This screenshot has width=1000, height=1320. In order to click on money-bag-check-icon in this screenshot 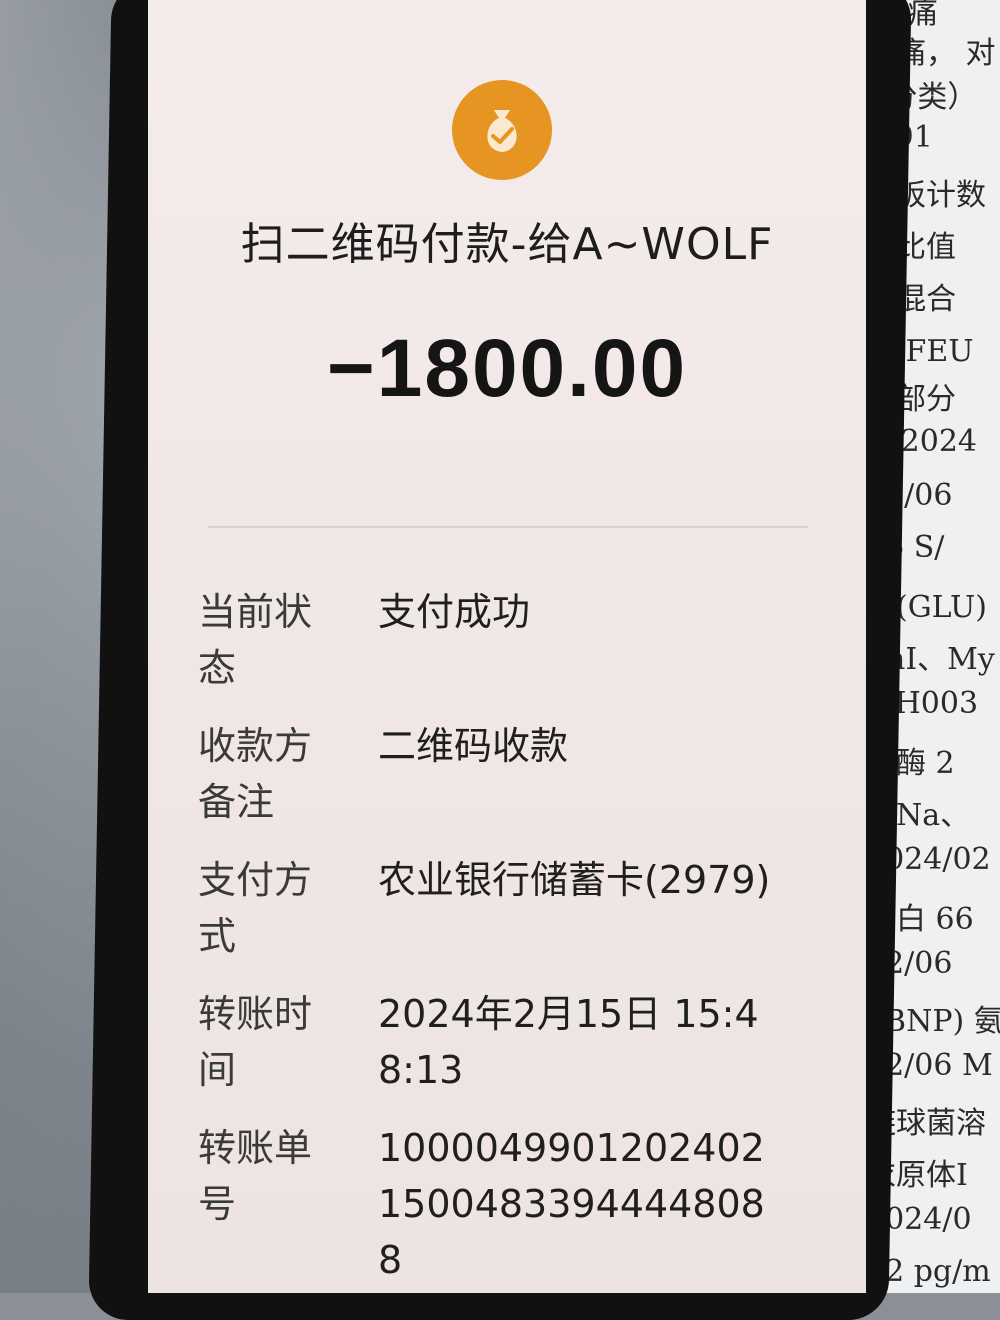, I will do `click(502, 130)`.